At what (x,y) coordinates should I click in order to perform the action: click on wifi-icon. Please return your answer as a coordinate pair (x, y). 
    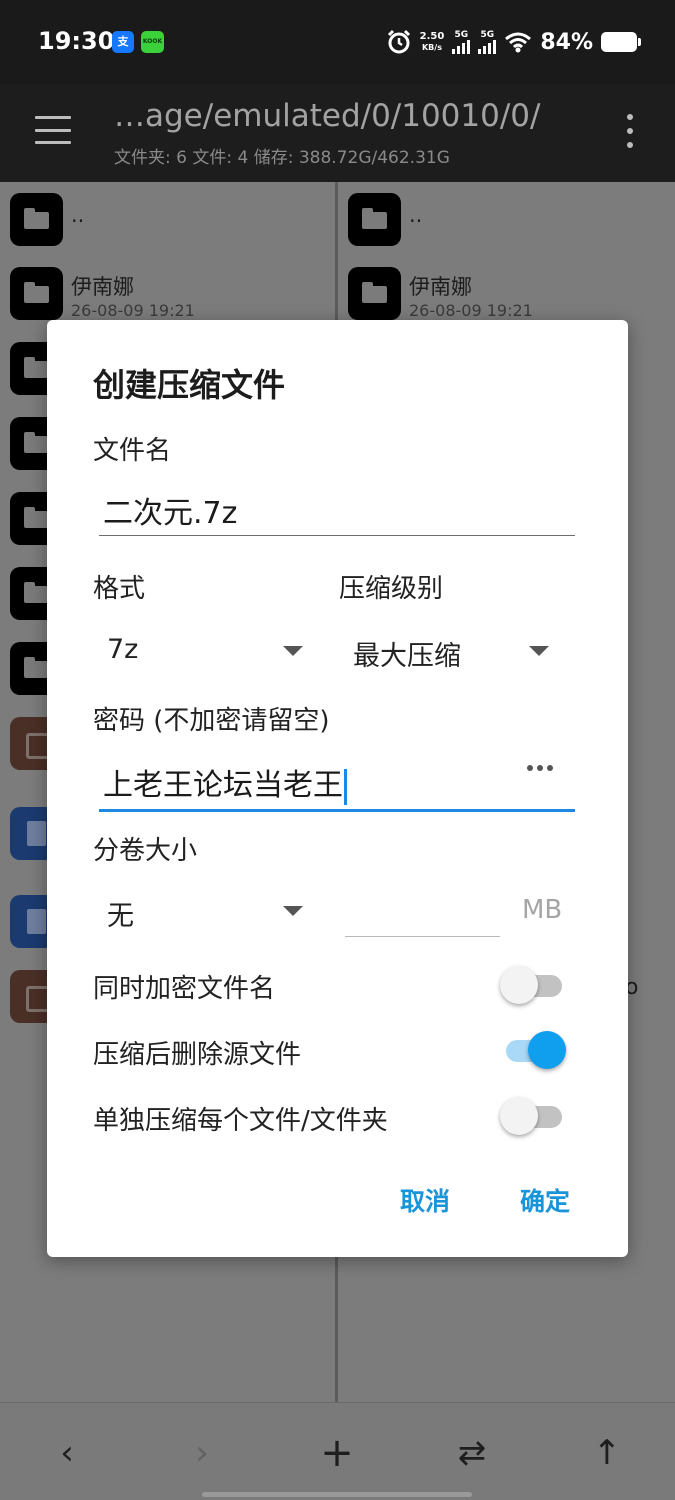
    Looking at the image, I should click on (518, 42).